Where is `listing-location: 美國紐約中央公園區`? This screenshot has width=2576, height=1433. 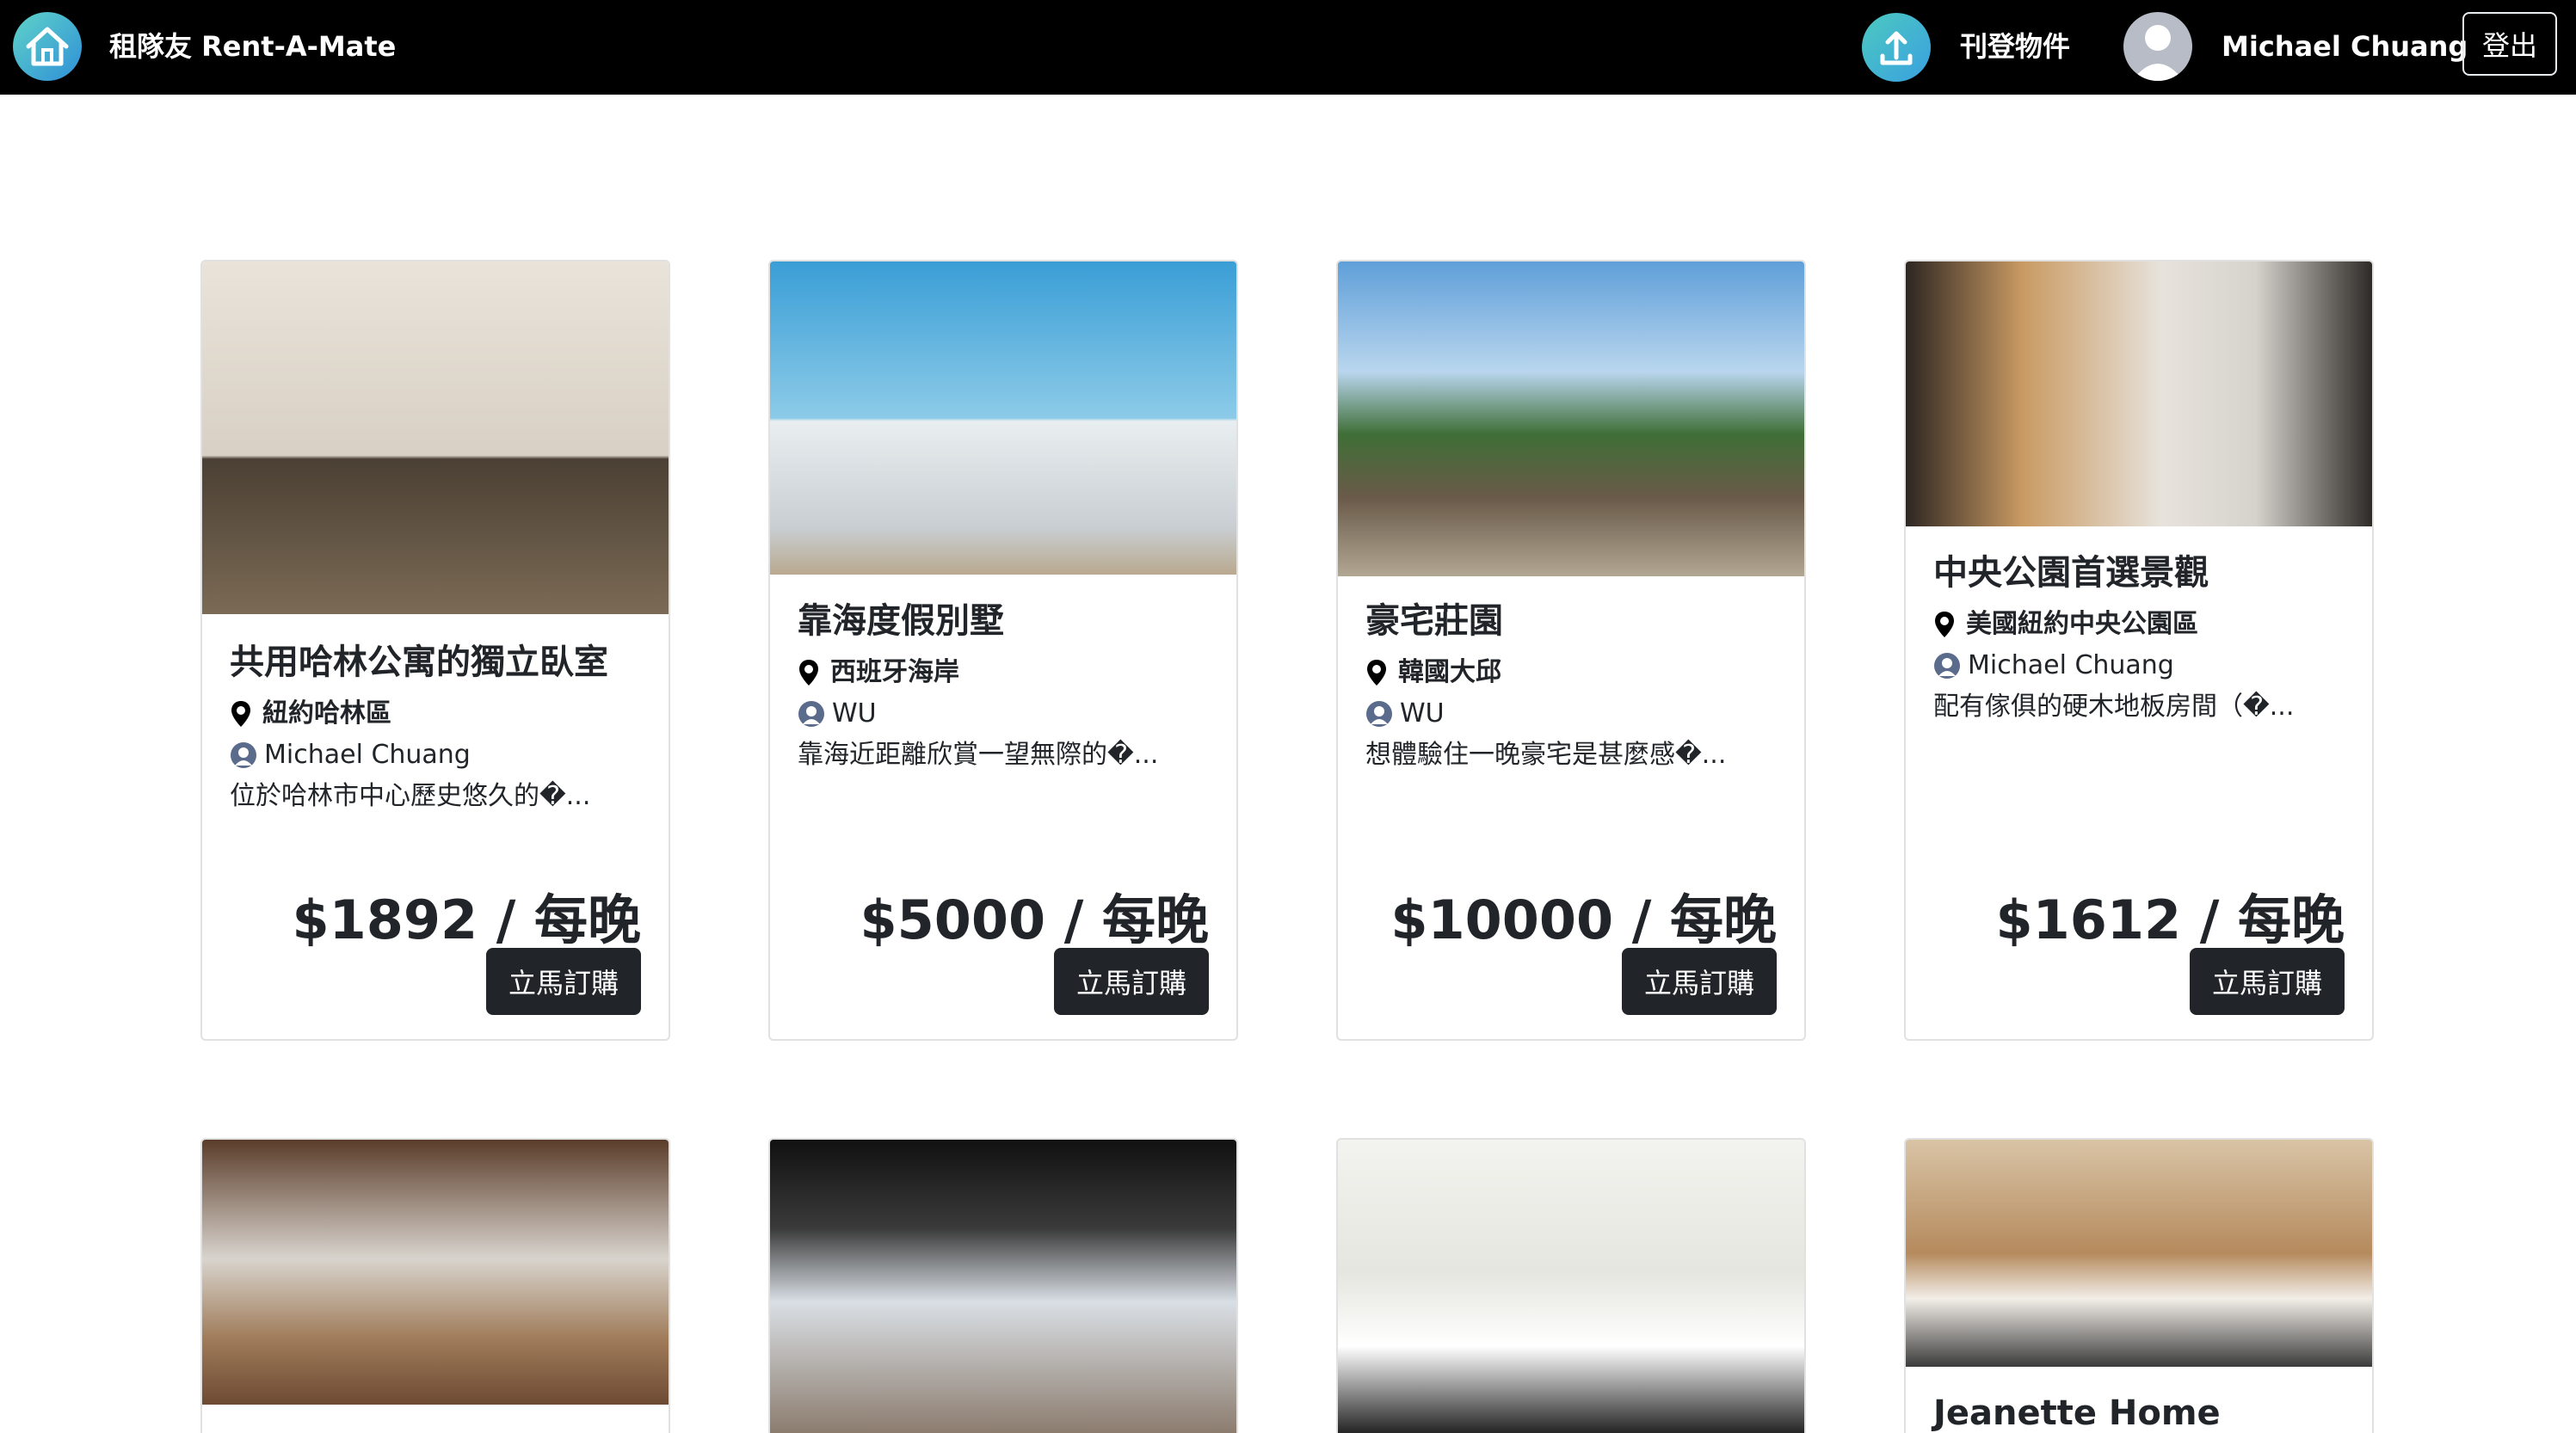 listing-location: 美國紐約中央公園區 is located at coordinates (2139, 624).